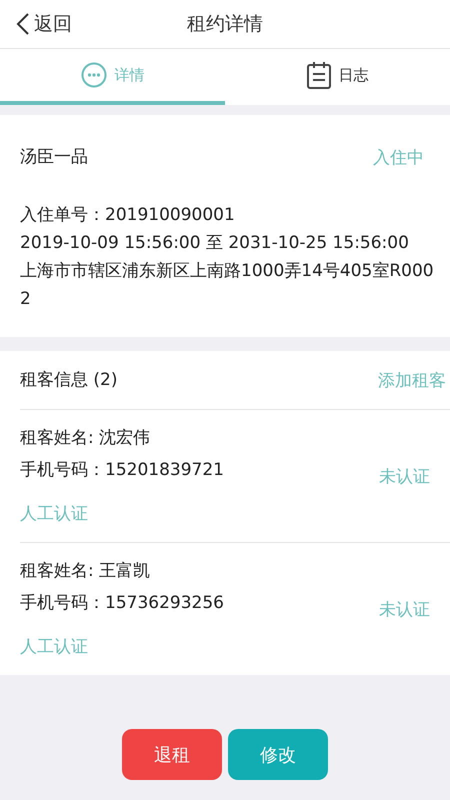 This screenshot has height=800, width=450. I want to click on page-title: 租约详情, so click(225, 24).